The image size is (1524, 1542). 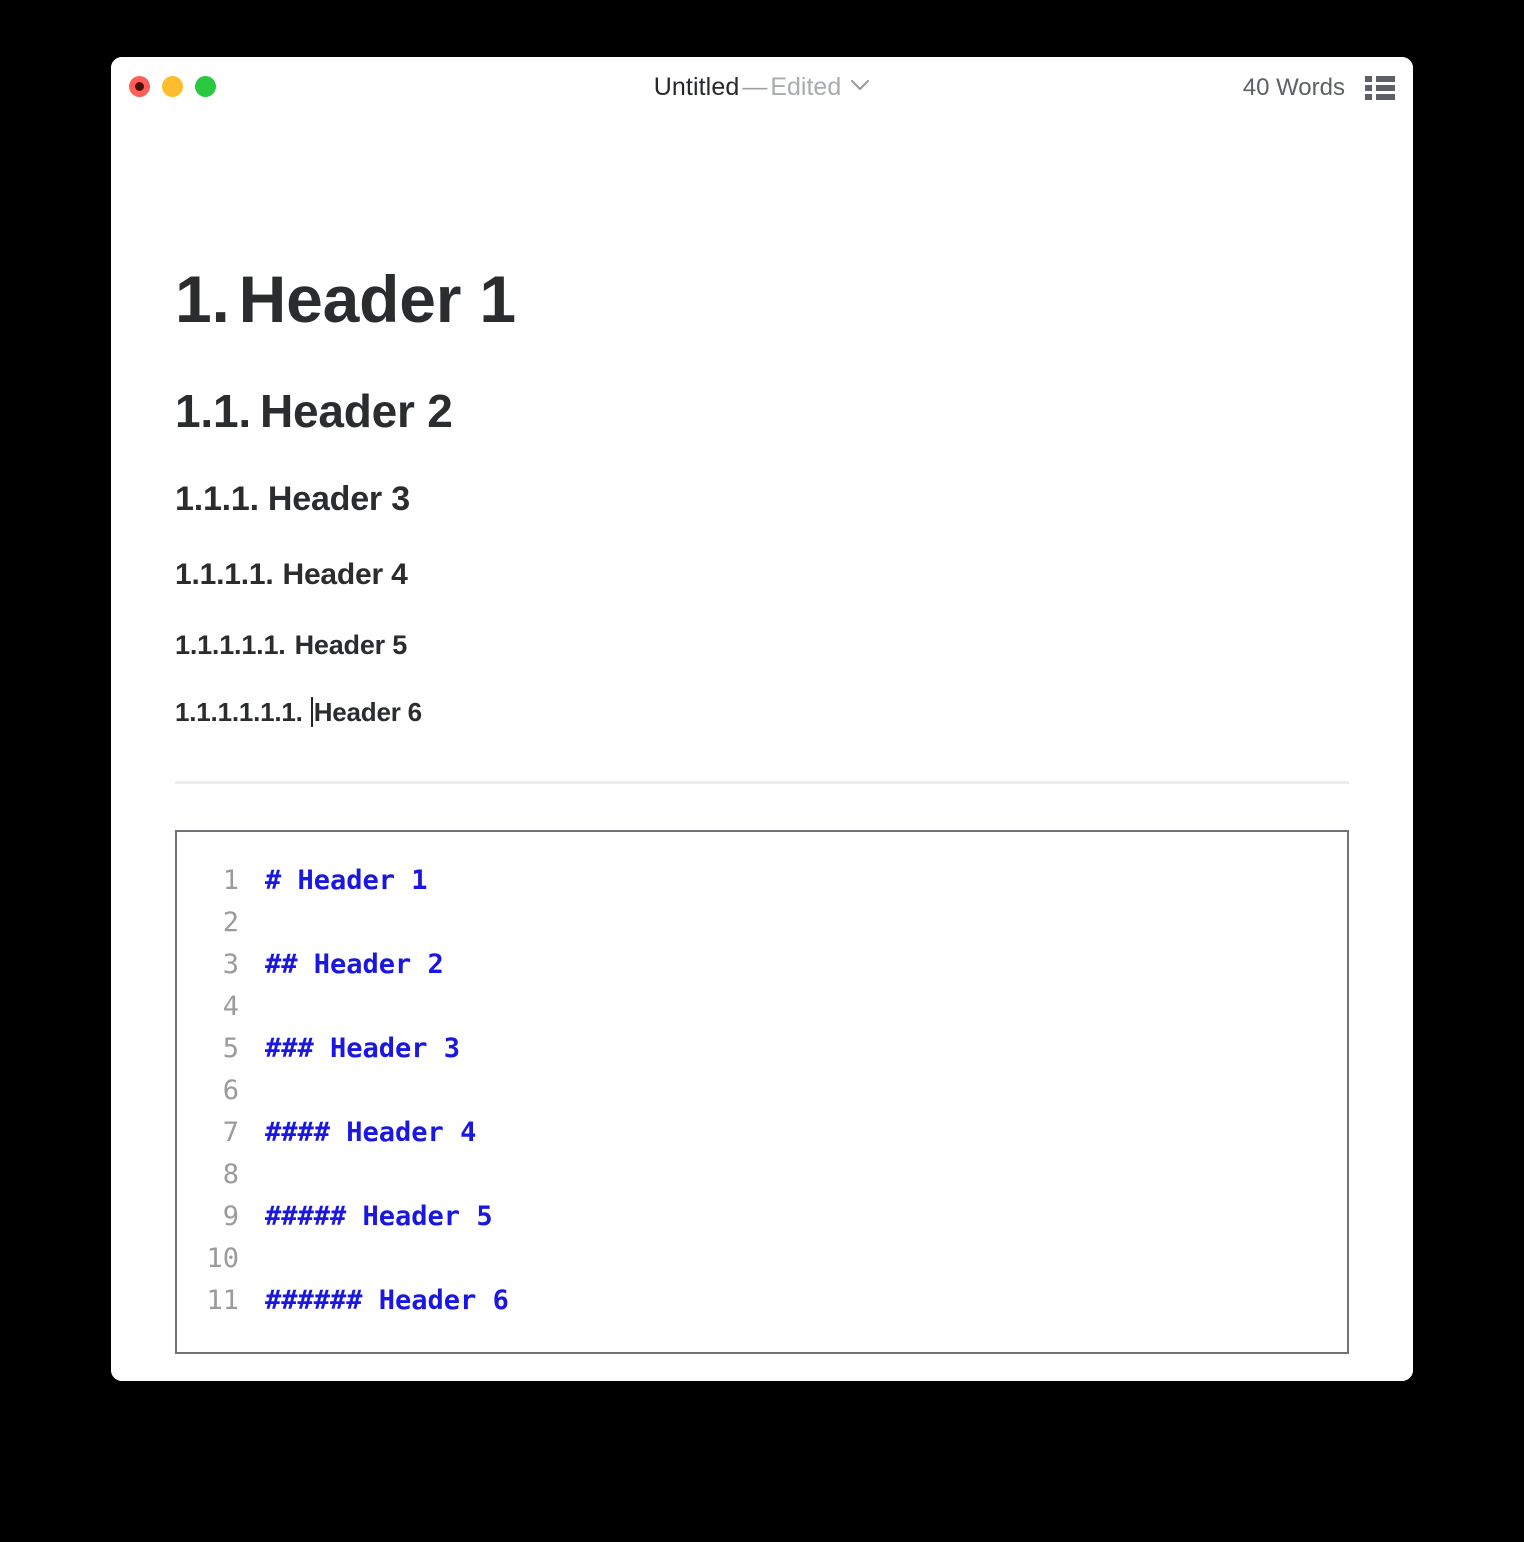 What do you see at coordinates (762, 881) in the screenshot?
I see `code-line: 1 # Header 1` at bounding box center [762, 881].